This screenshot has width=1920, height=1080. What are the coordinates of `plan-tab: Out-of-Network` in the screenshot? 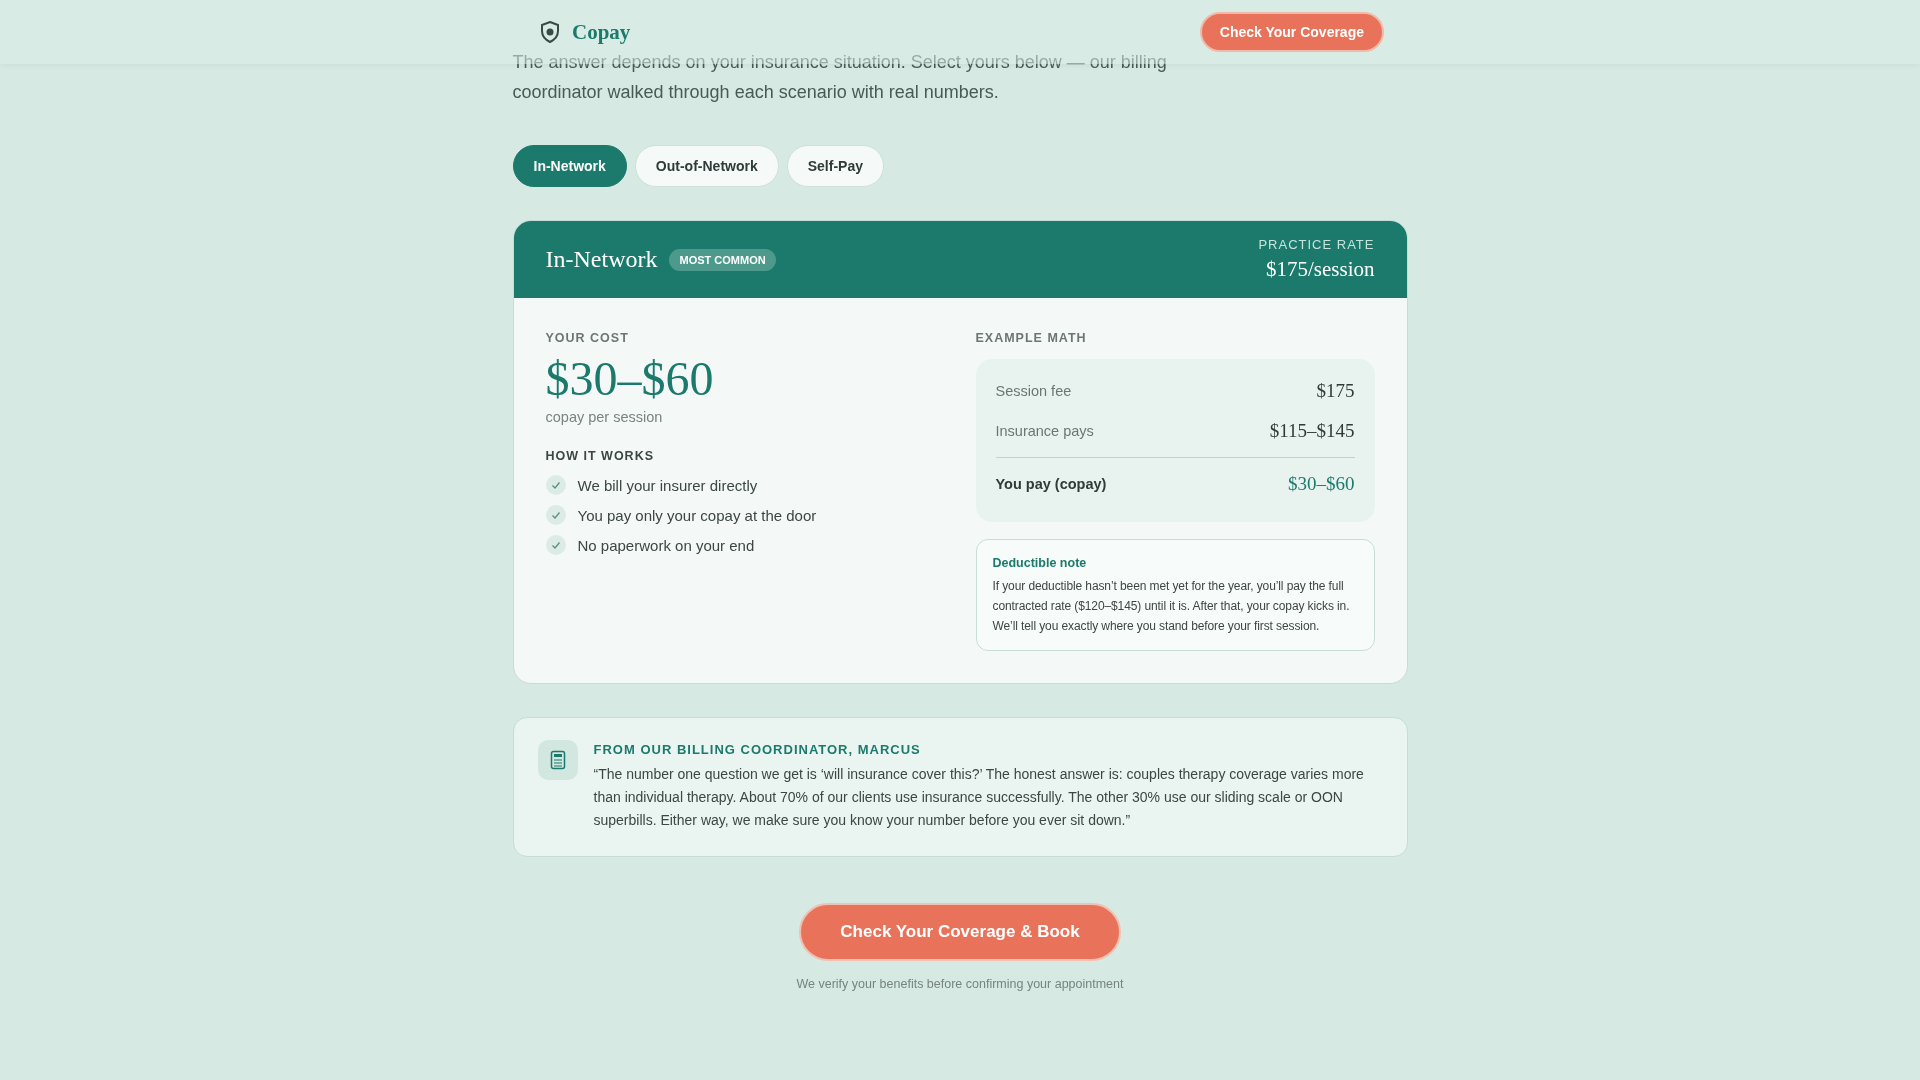 It's located at (706, 166).